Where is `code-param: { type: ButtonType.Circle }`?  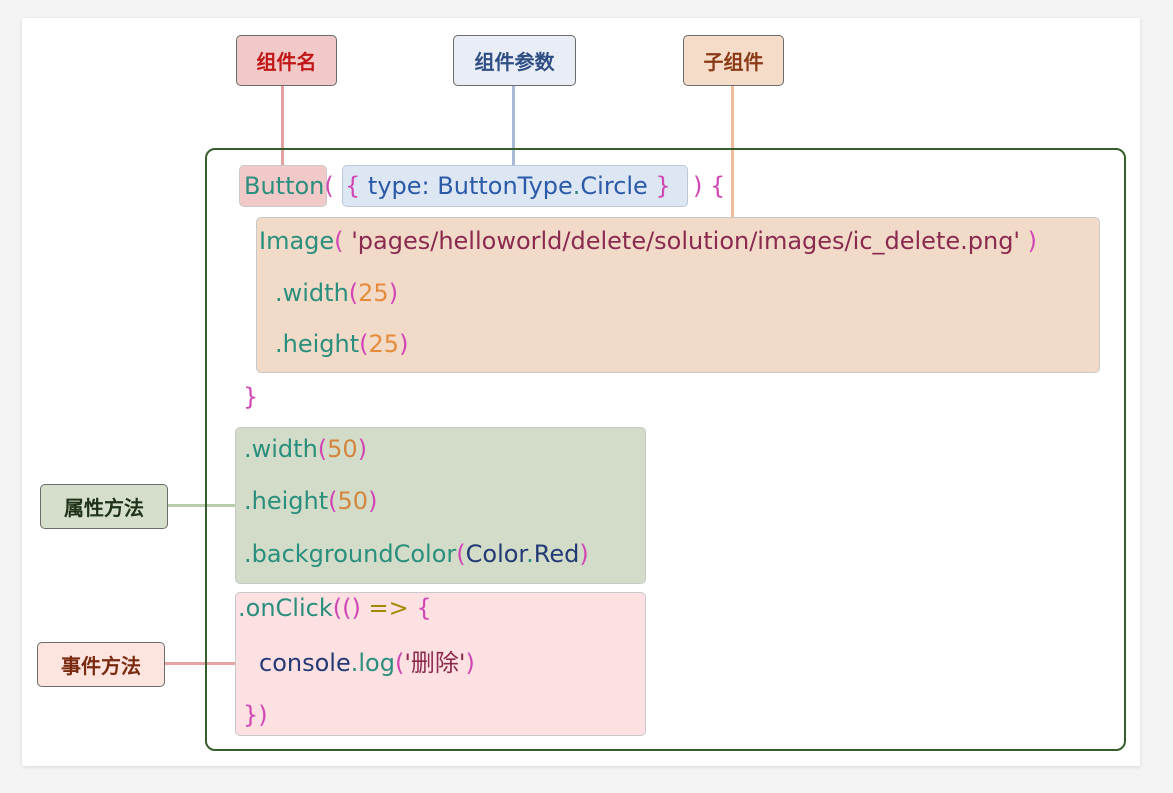
code-param: { type: ButtonType.Circle } is located at coordinates (508, 186).